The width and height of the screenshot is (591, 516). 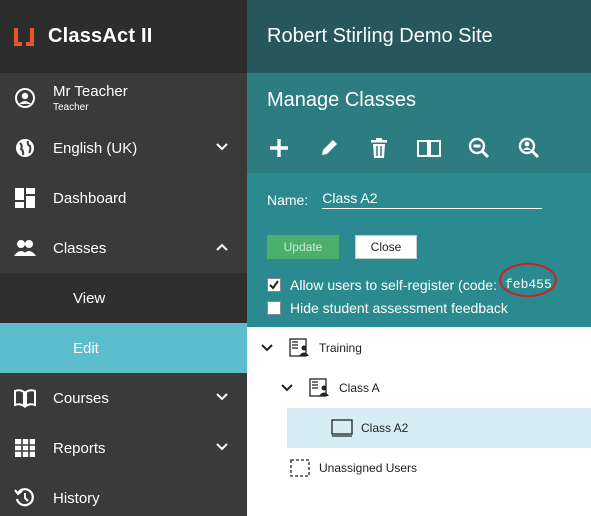 I want to click on update-button: Update, so click(x=303, y=247).